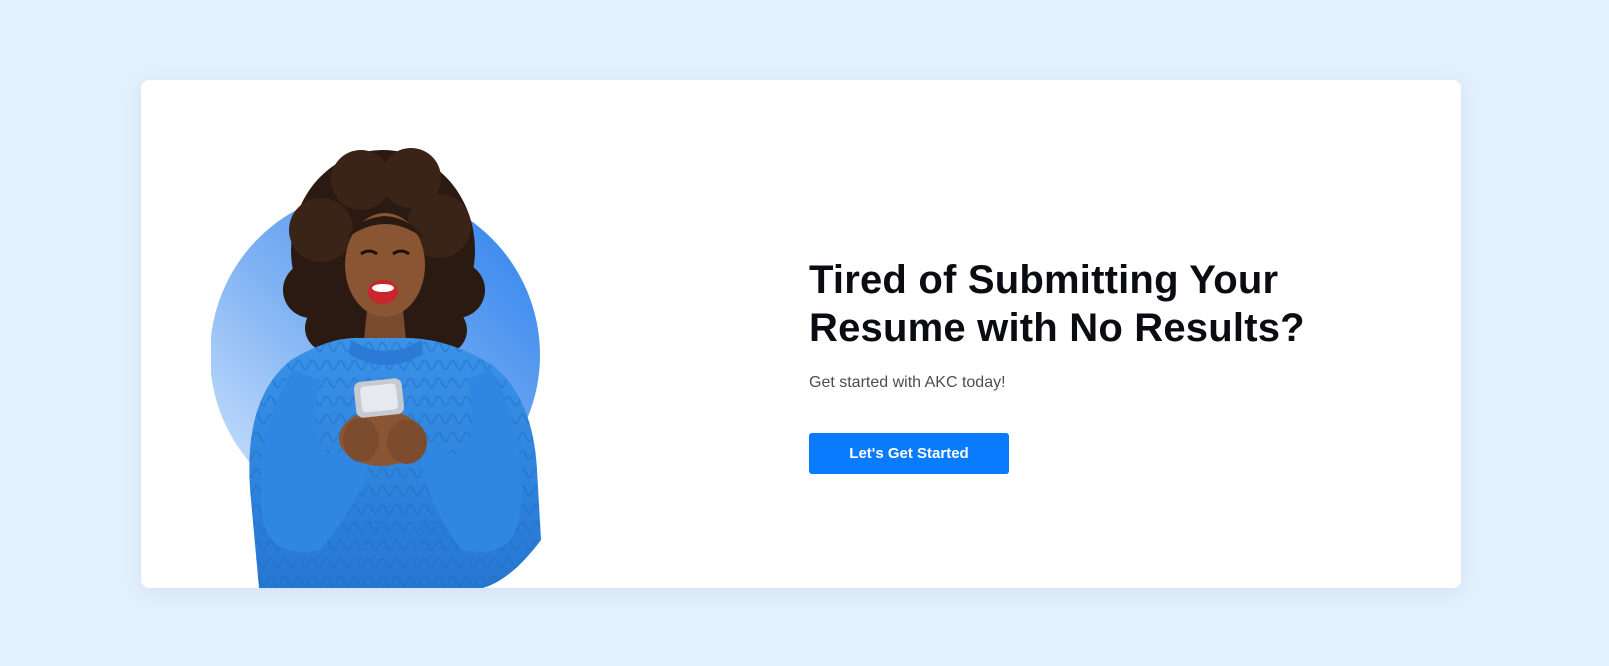 The width and height of the screenshot is (1609, 666). What do you see at coordinates (379, 398) in the screenshot?
I see `phone-shape` at bounding box center [379, 398].